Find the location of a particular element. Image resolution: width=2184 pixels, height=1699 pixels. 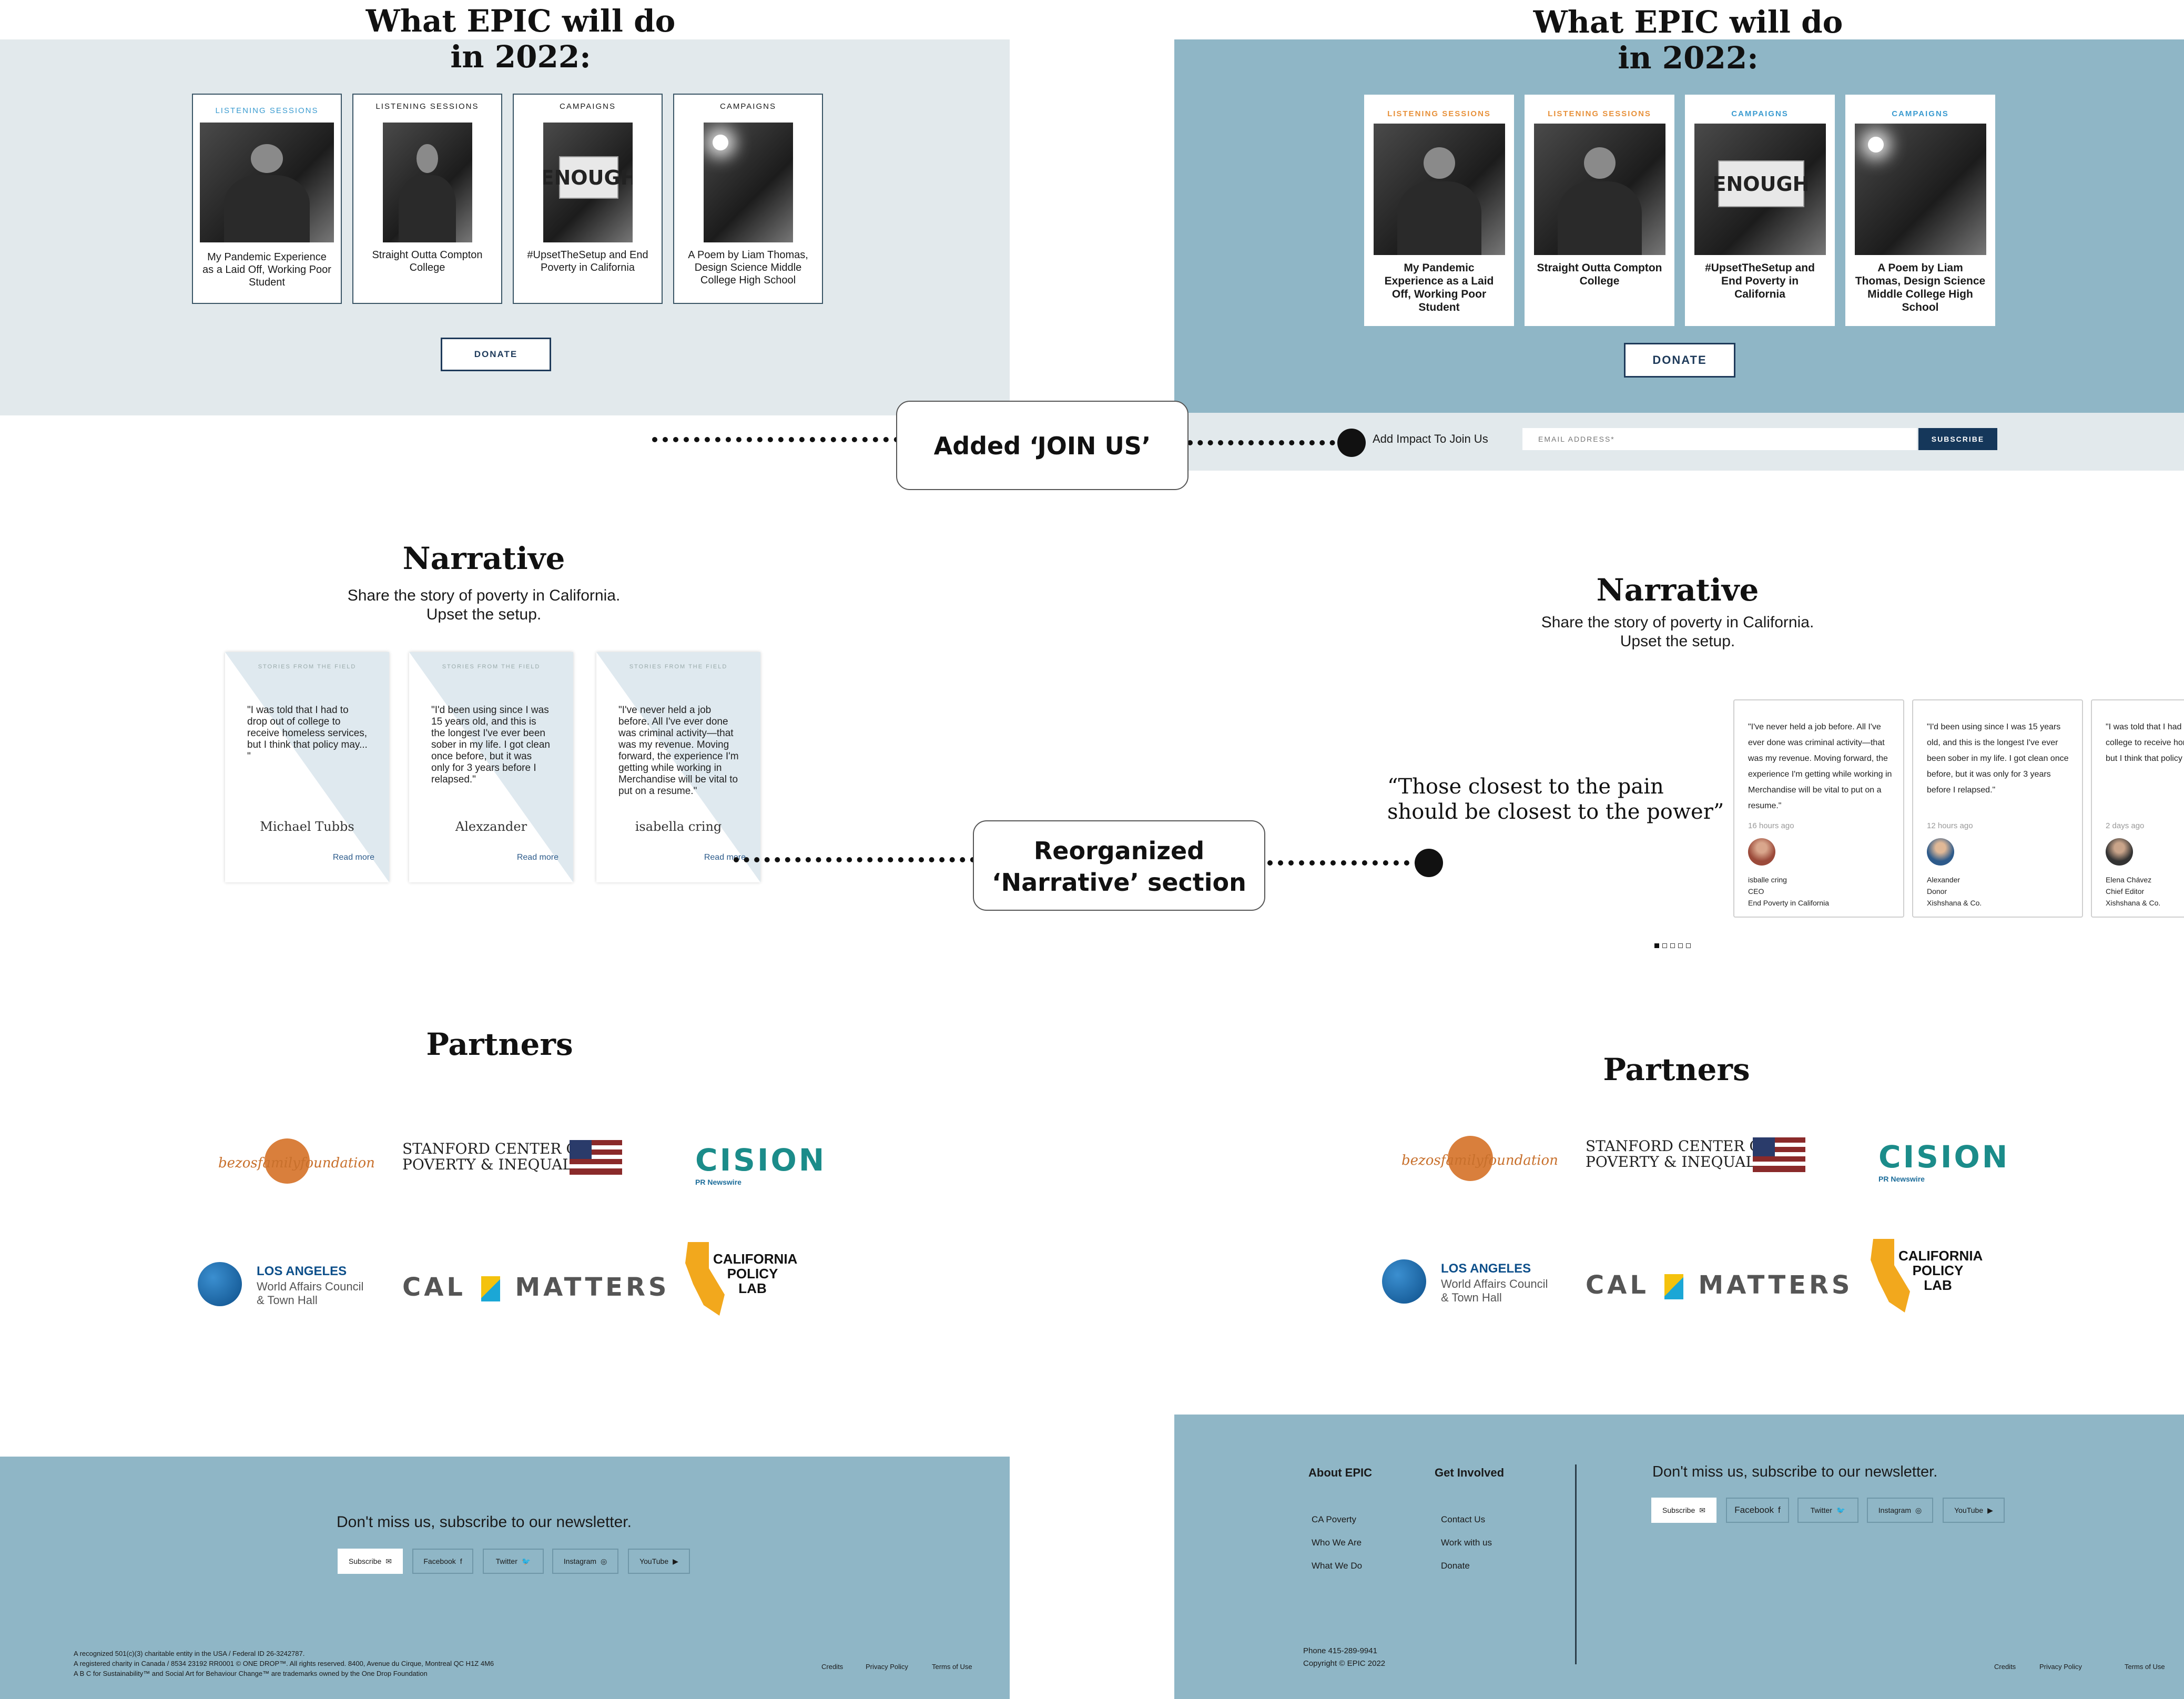

card-photo: ENOUGH is located at coordinates (588, 182).